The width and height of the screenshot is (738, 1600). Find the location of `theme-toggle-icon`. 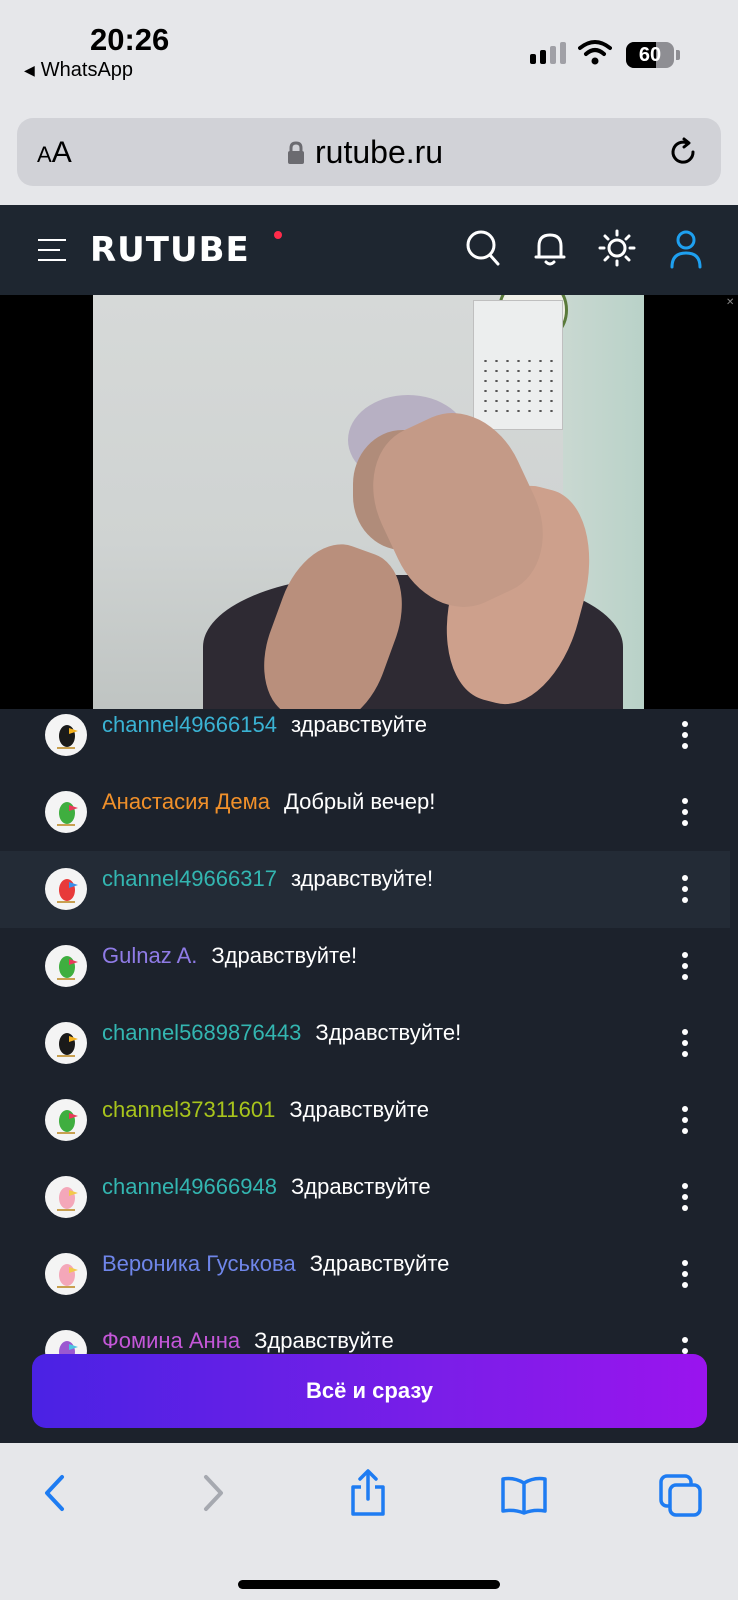

theme-toggle-icon is located at coordinates (617, 248).